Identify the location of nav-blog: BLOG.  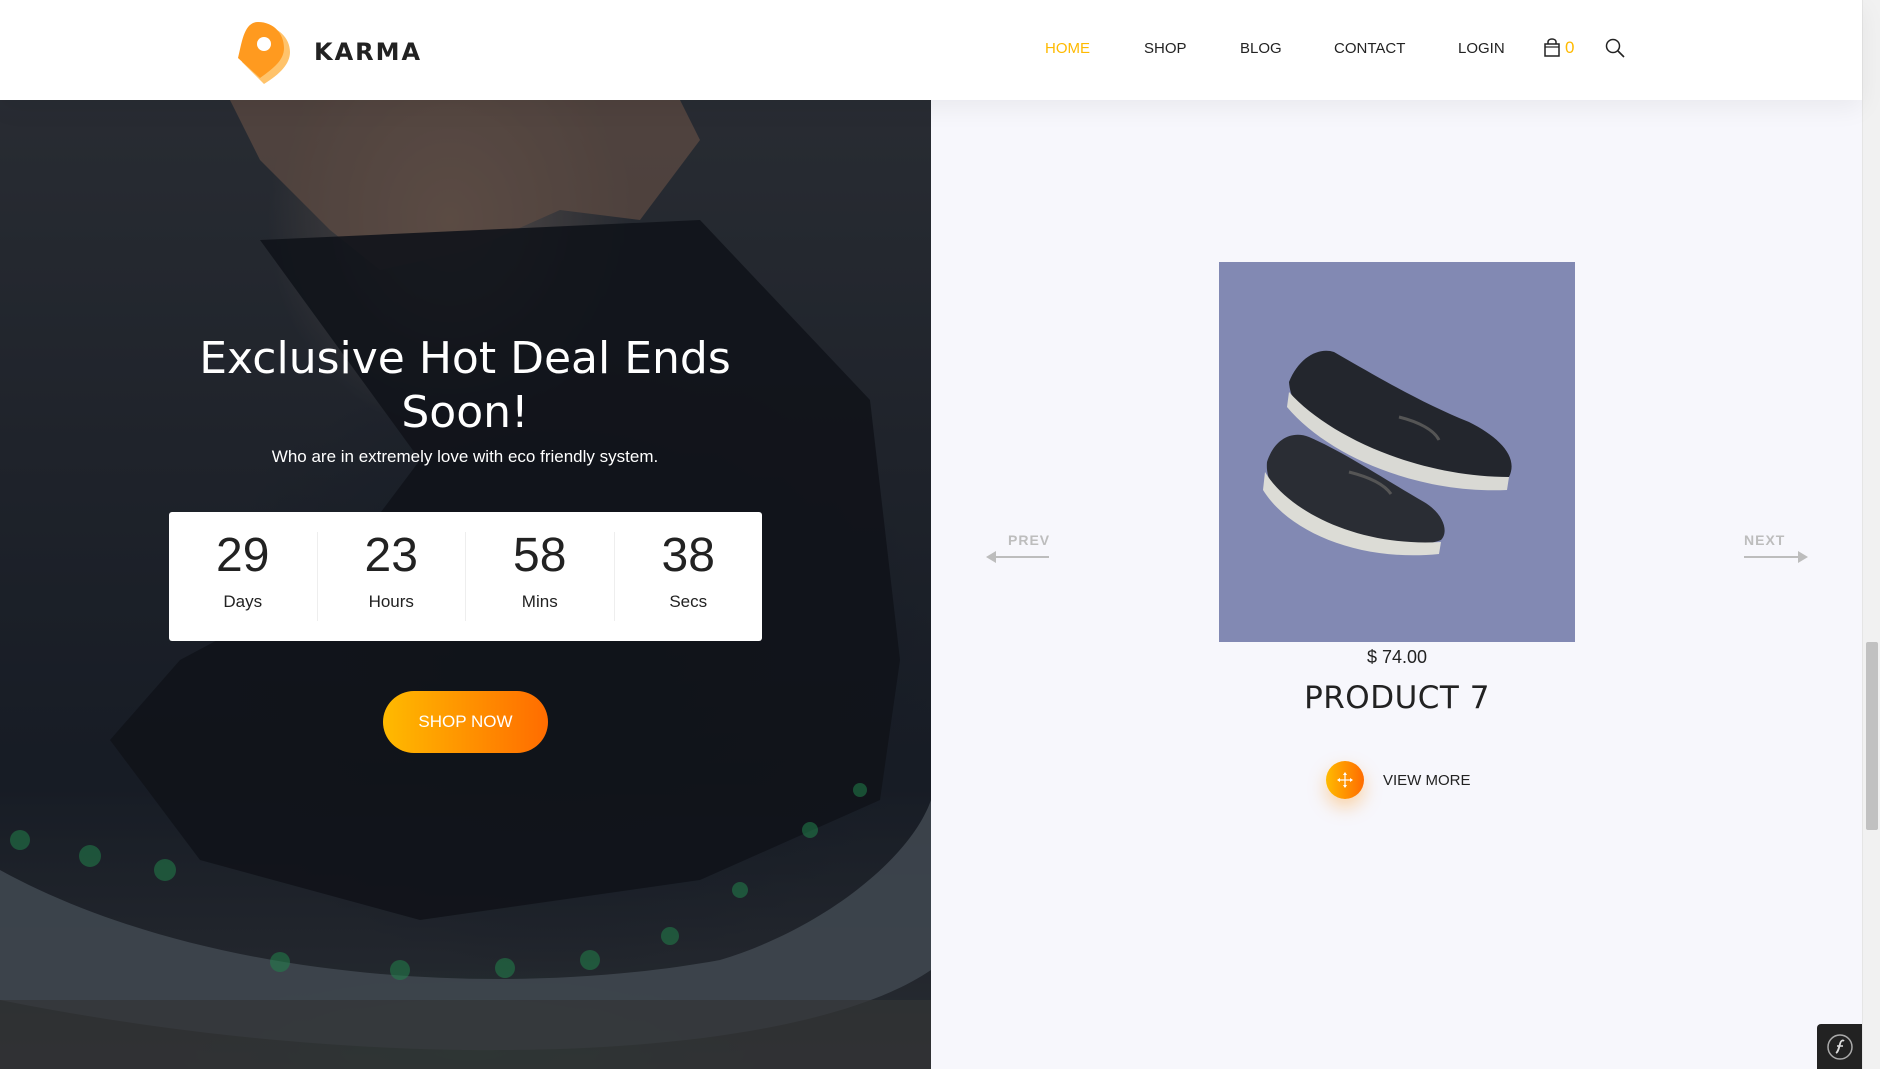
(1261, 48).